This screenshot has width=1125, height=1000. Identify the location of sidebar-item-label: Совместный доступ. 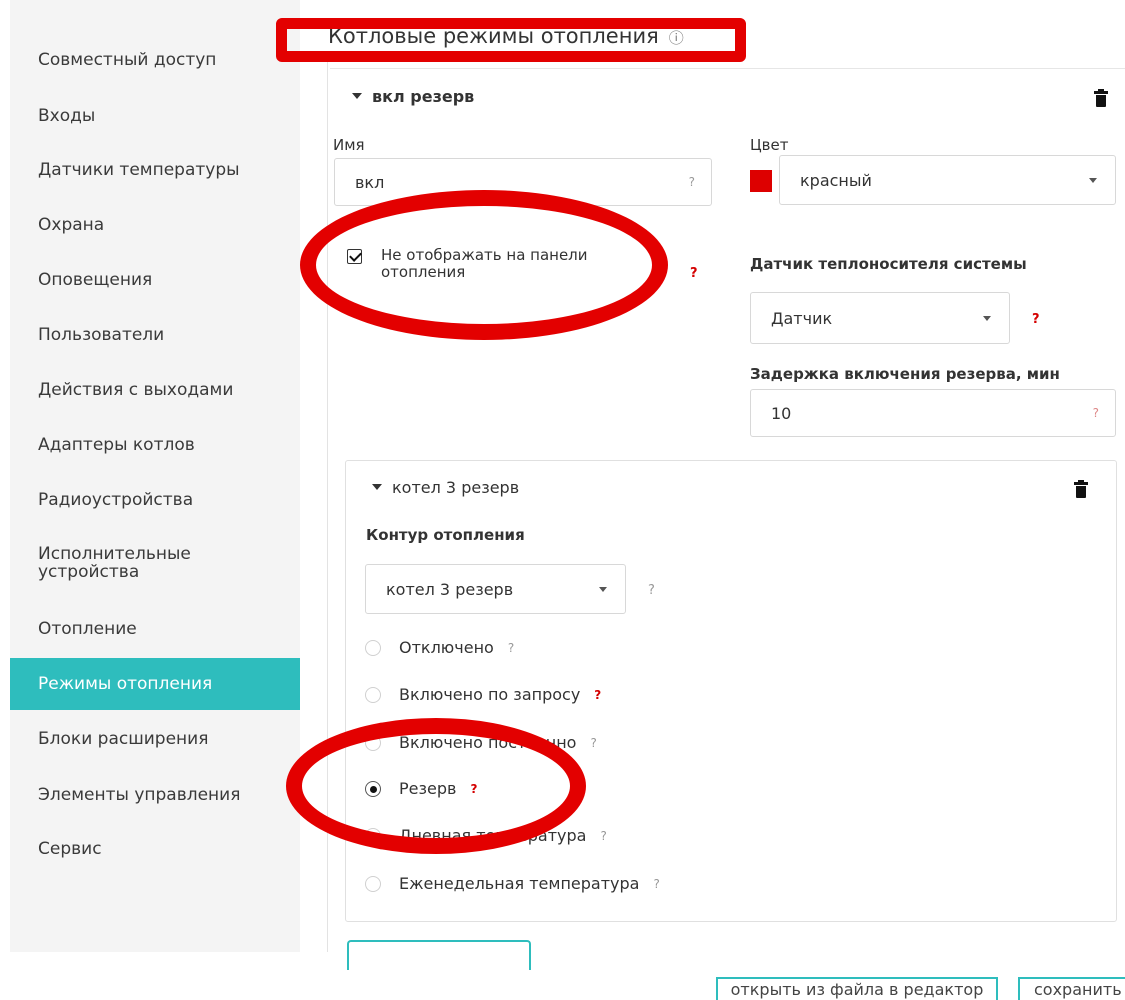
(127, 60).